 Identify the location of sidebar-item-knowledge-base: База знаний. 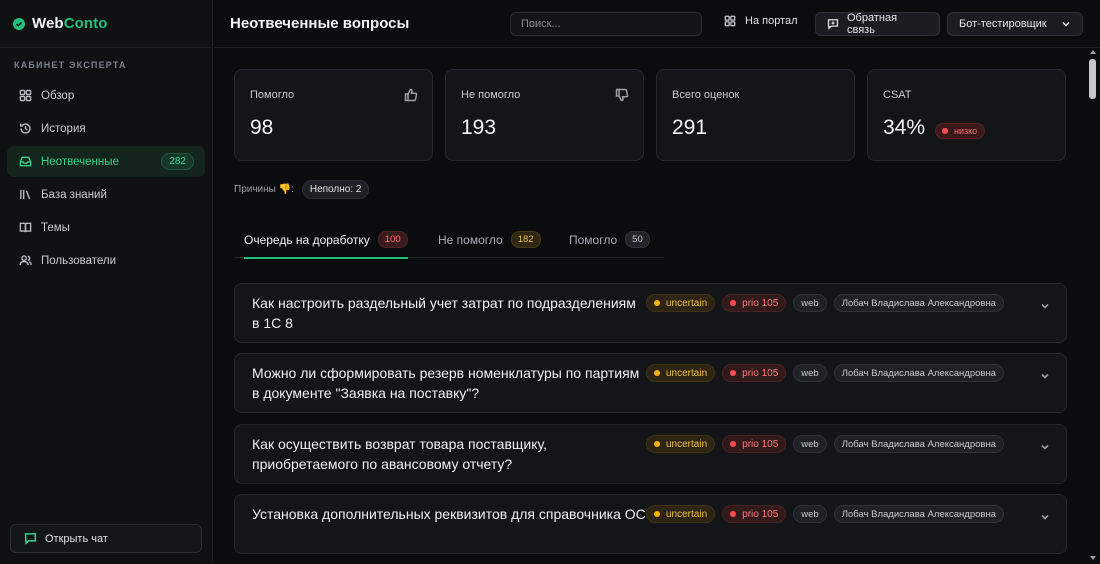
(106, 194).